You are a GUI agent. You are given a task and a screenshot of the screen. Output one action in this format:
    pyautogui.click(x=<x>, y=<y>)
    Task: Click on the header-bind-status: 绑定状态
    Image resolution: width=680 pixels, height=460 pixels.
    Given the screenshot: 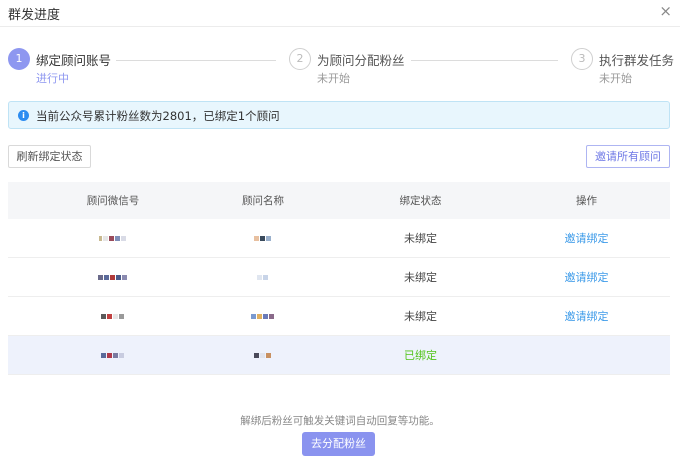 What is the action you would take?
    pyautogui.click(x=420, y=201)
    